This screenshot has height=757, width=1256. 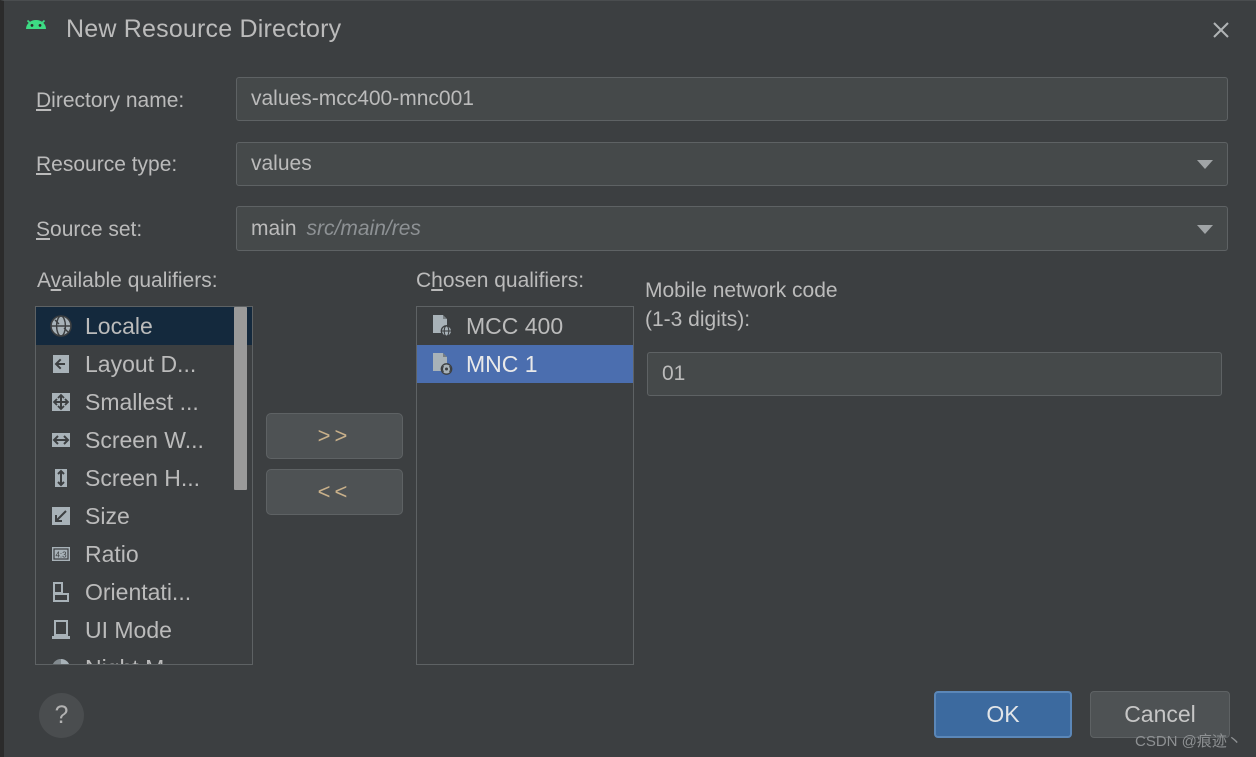 I want to click on list-item: Size, so click(x=144, y=516).